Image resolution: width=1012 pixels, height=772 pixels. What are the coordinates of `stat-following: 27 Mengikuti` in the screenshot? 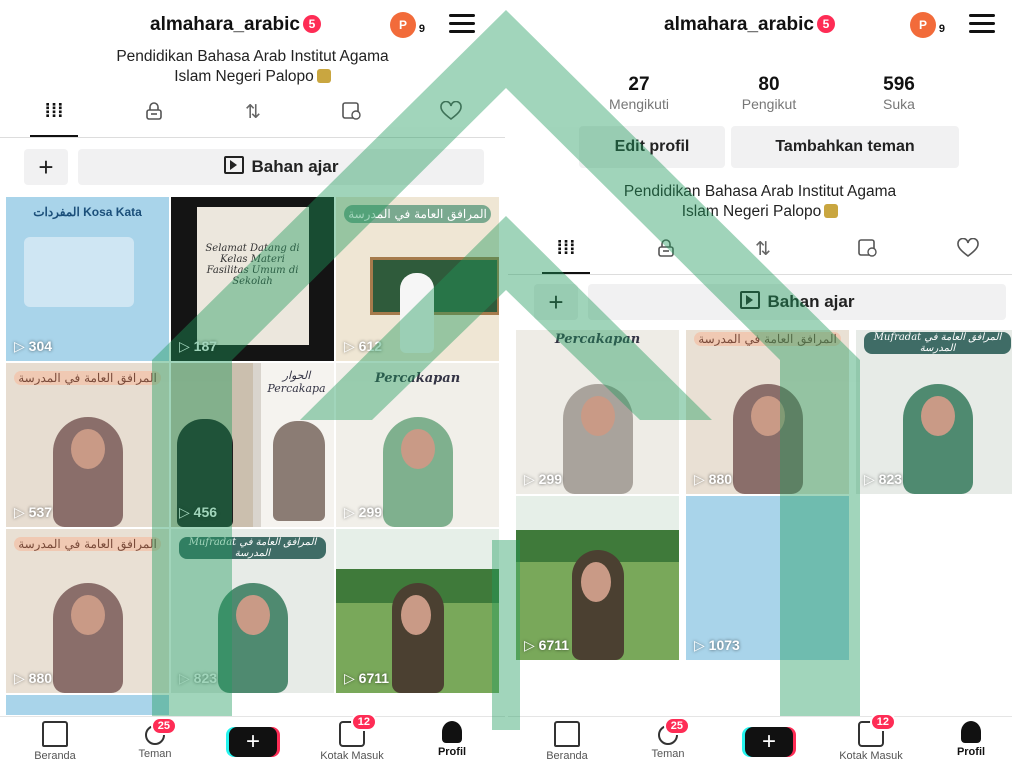 It's located at (639, 94).